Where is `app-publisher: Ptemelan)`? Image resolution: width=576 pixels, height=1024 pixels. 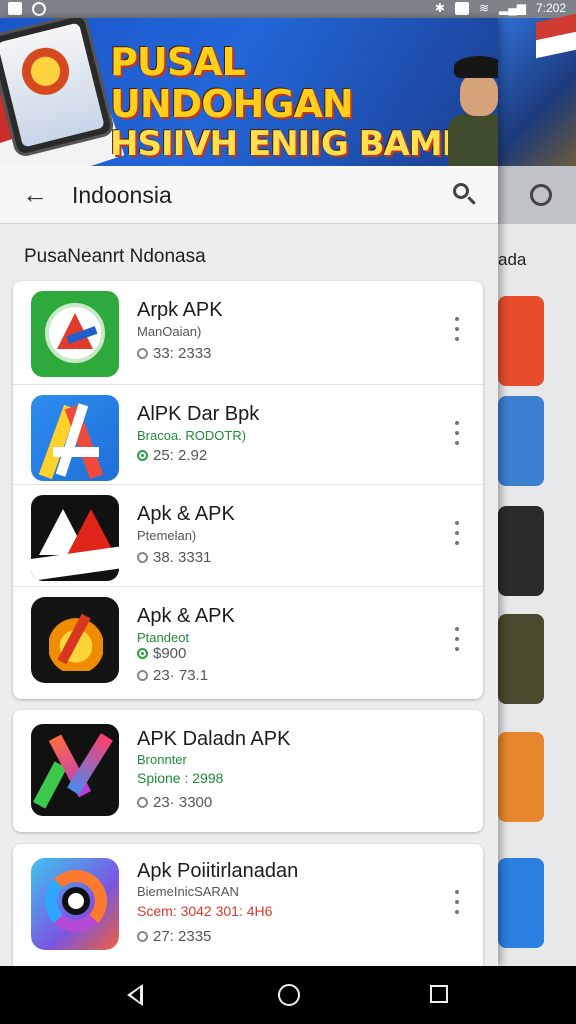
app-publisher: Ptemelan) is located at coordinates (167, 535).